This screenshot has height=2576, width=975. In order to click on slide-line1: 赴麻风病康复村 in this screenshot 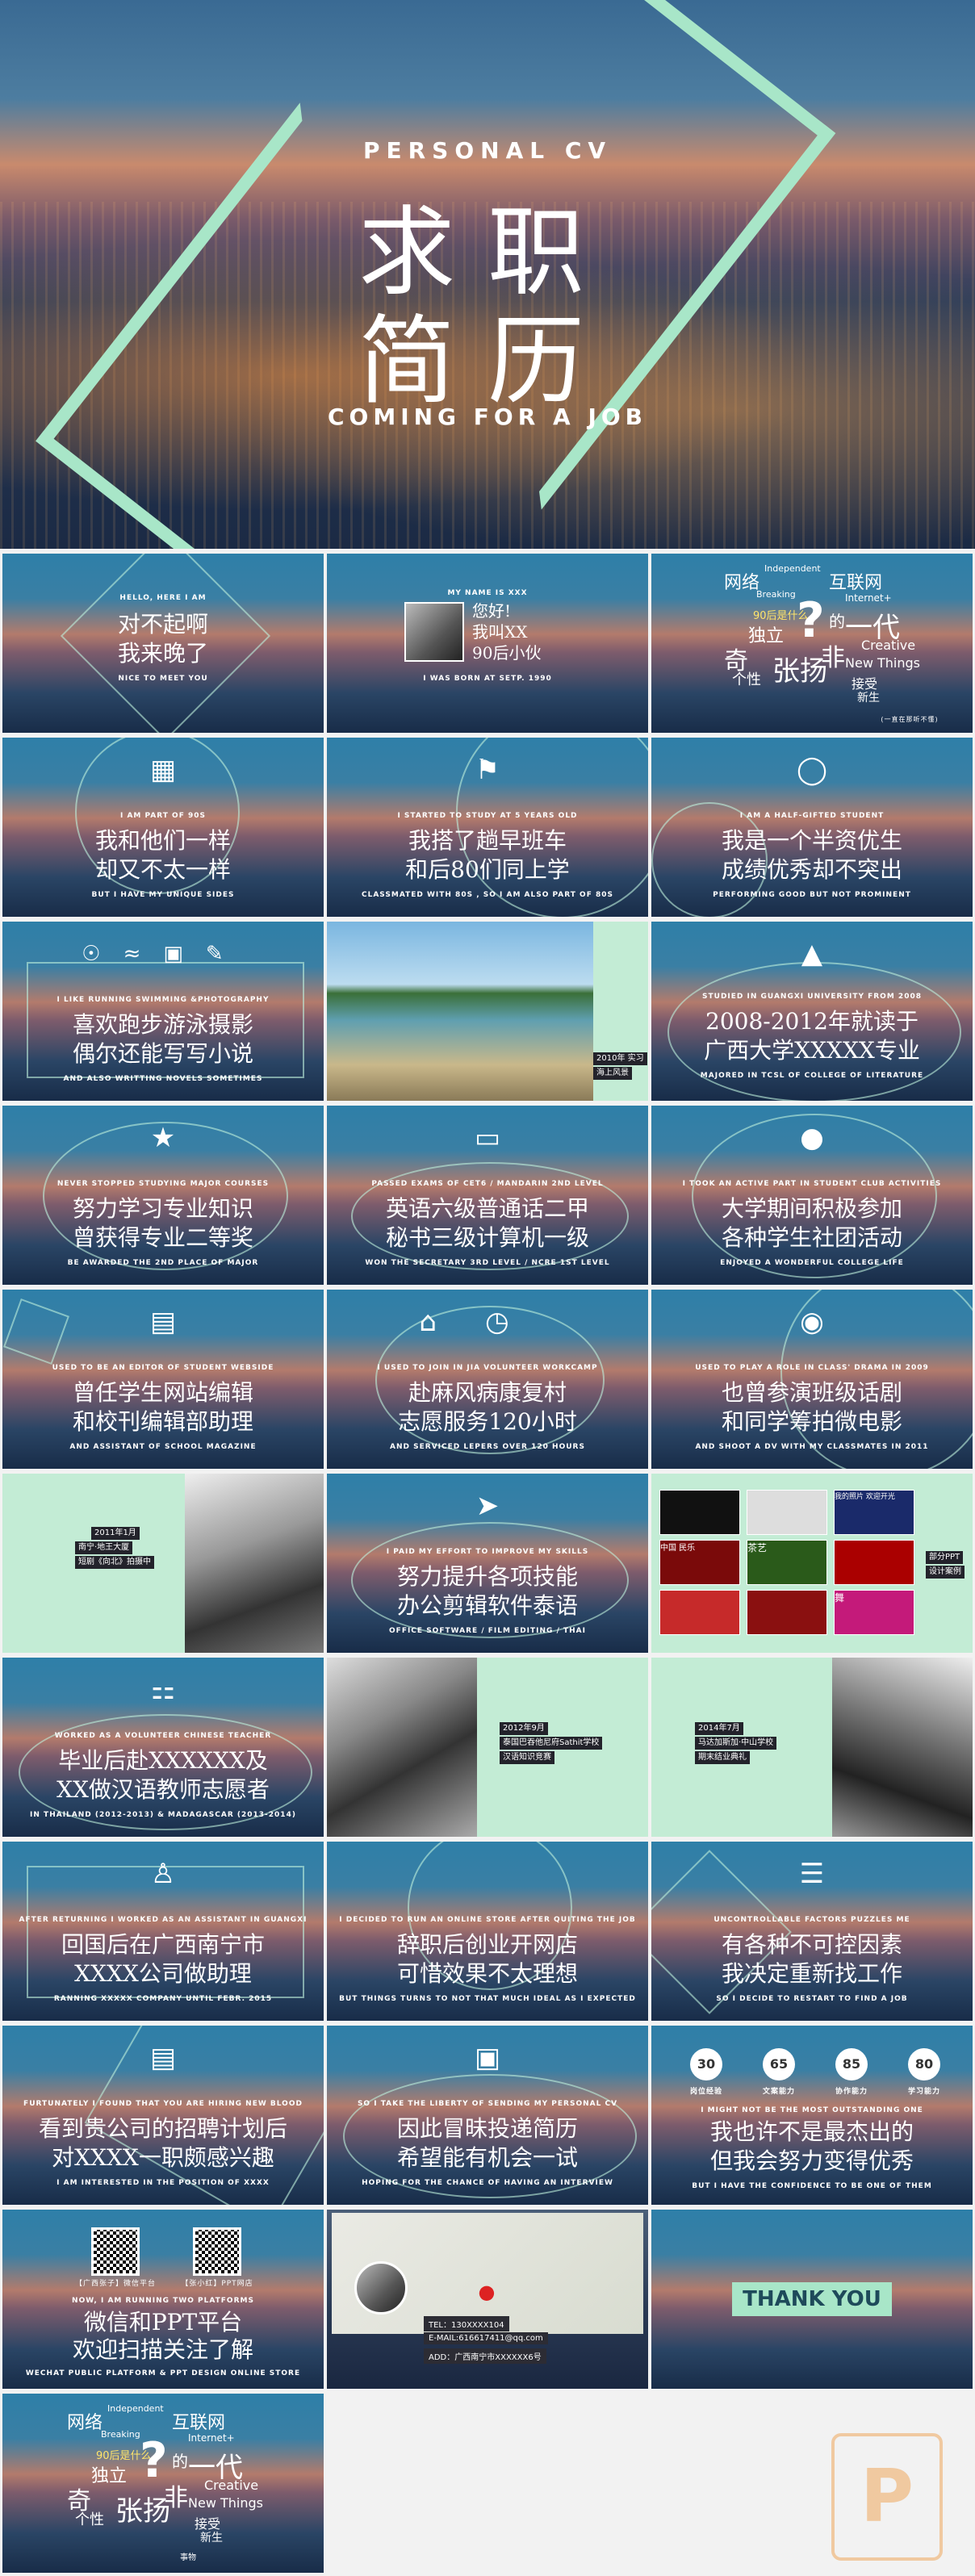, I will do `click(487, 1392)`.